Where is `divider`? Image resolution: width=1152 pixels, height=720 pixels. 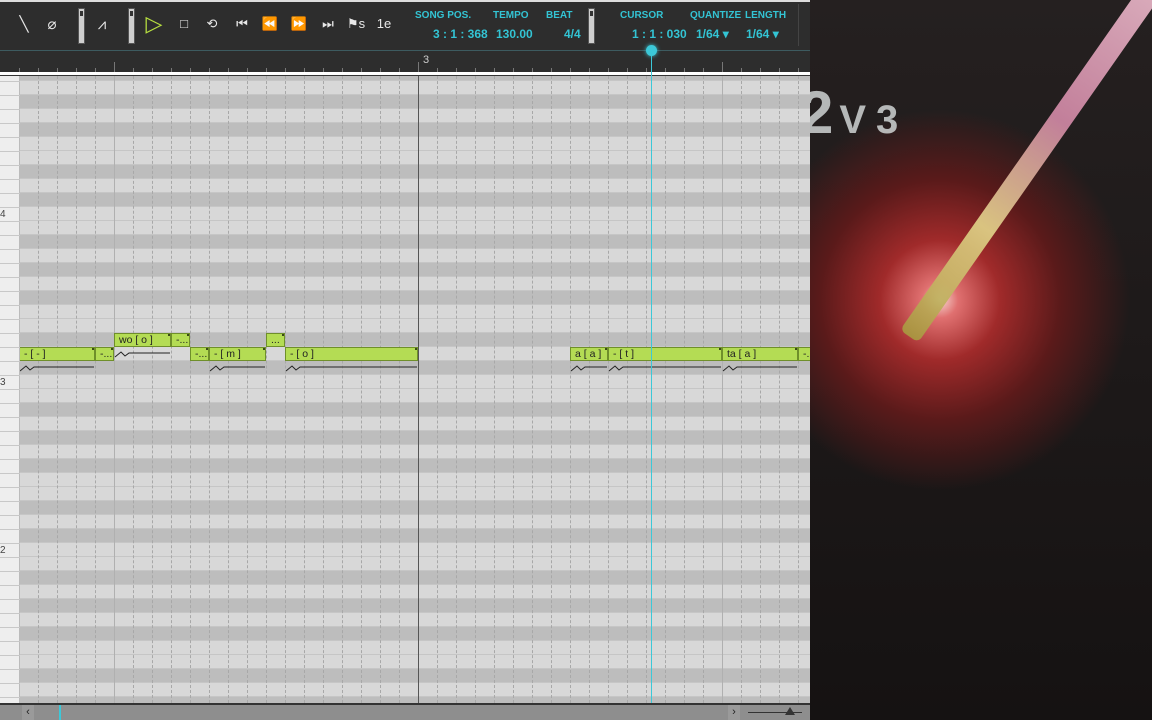
divider is located at coordinates (798, 25).